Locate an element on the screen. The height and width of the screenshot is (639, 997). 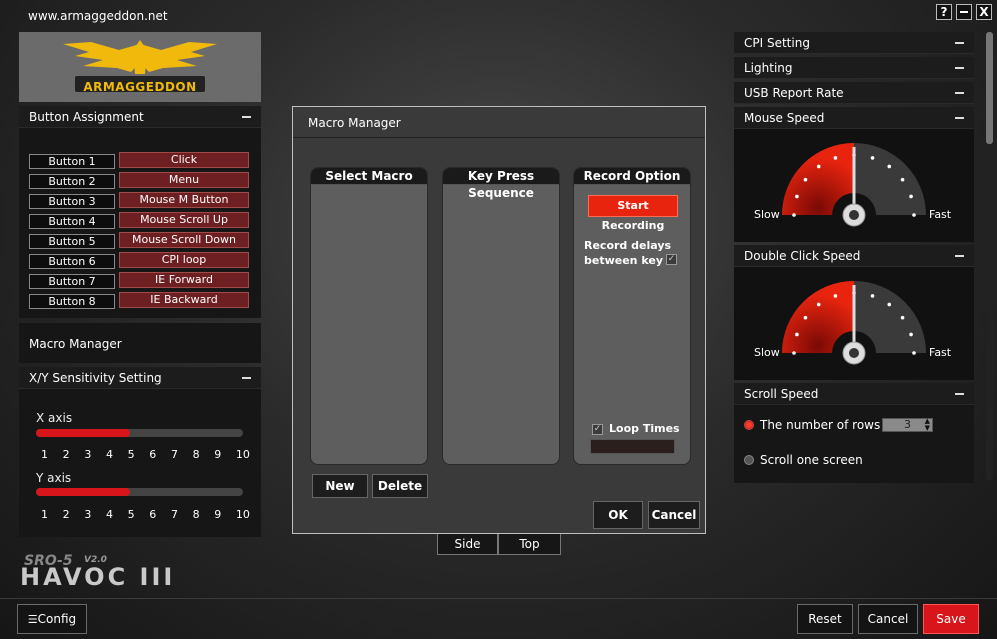
config-button: ☰Config is located at coordinates (52, 619).